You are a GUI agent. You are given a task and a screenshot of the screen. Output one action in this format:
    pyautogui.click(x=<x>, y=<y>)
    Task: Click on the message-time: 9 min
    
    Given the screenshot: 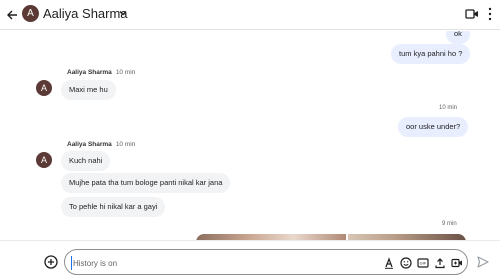 What is the action you would take?
    pyautogui.click(x=449, y=224)
    